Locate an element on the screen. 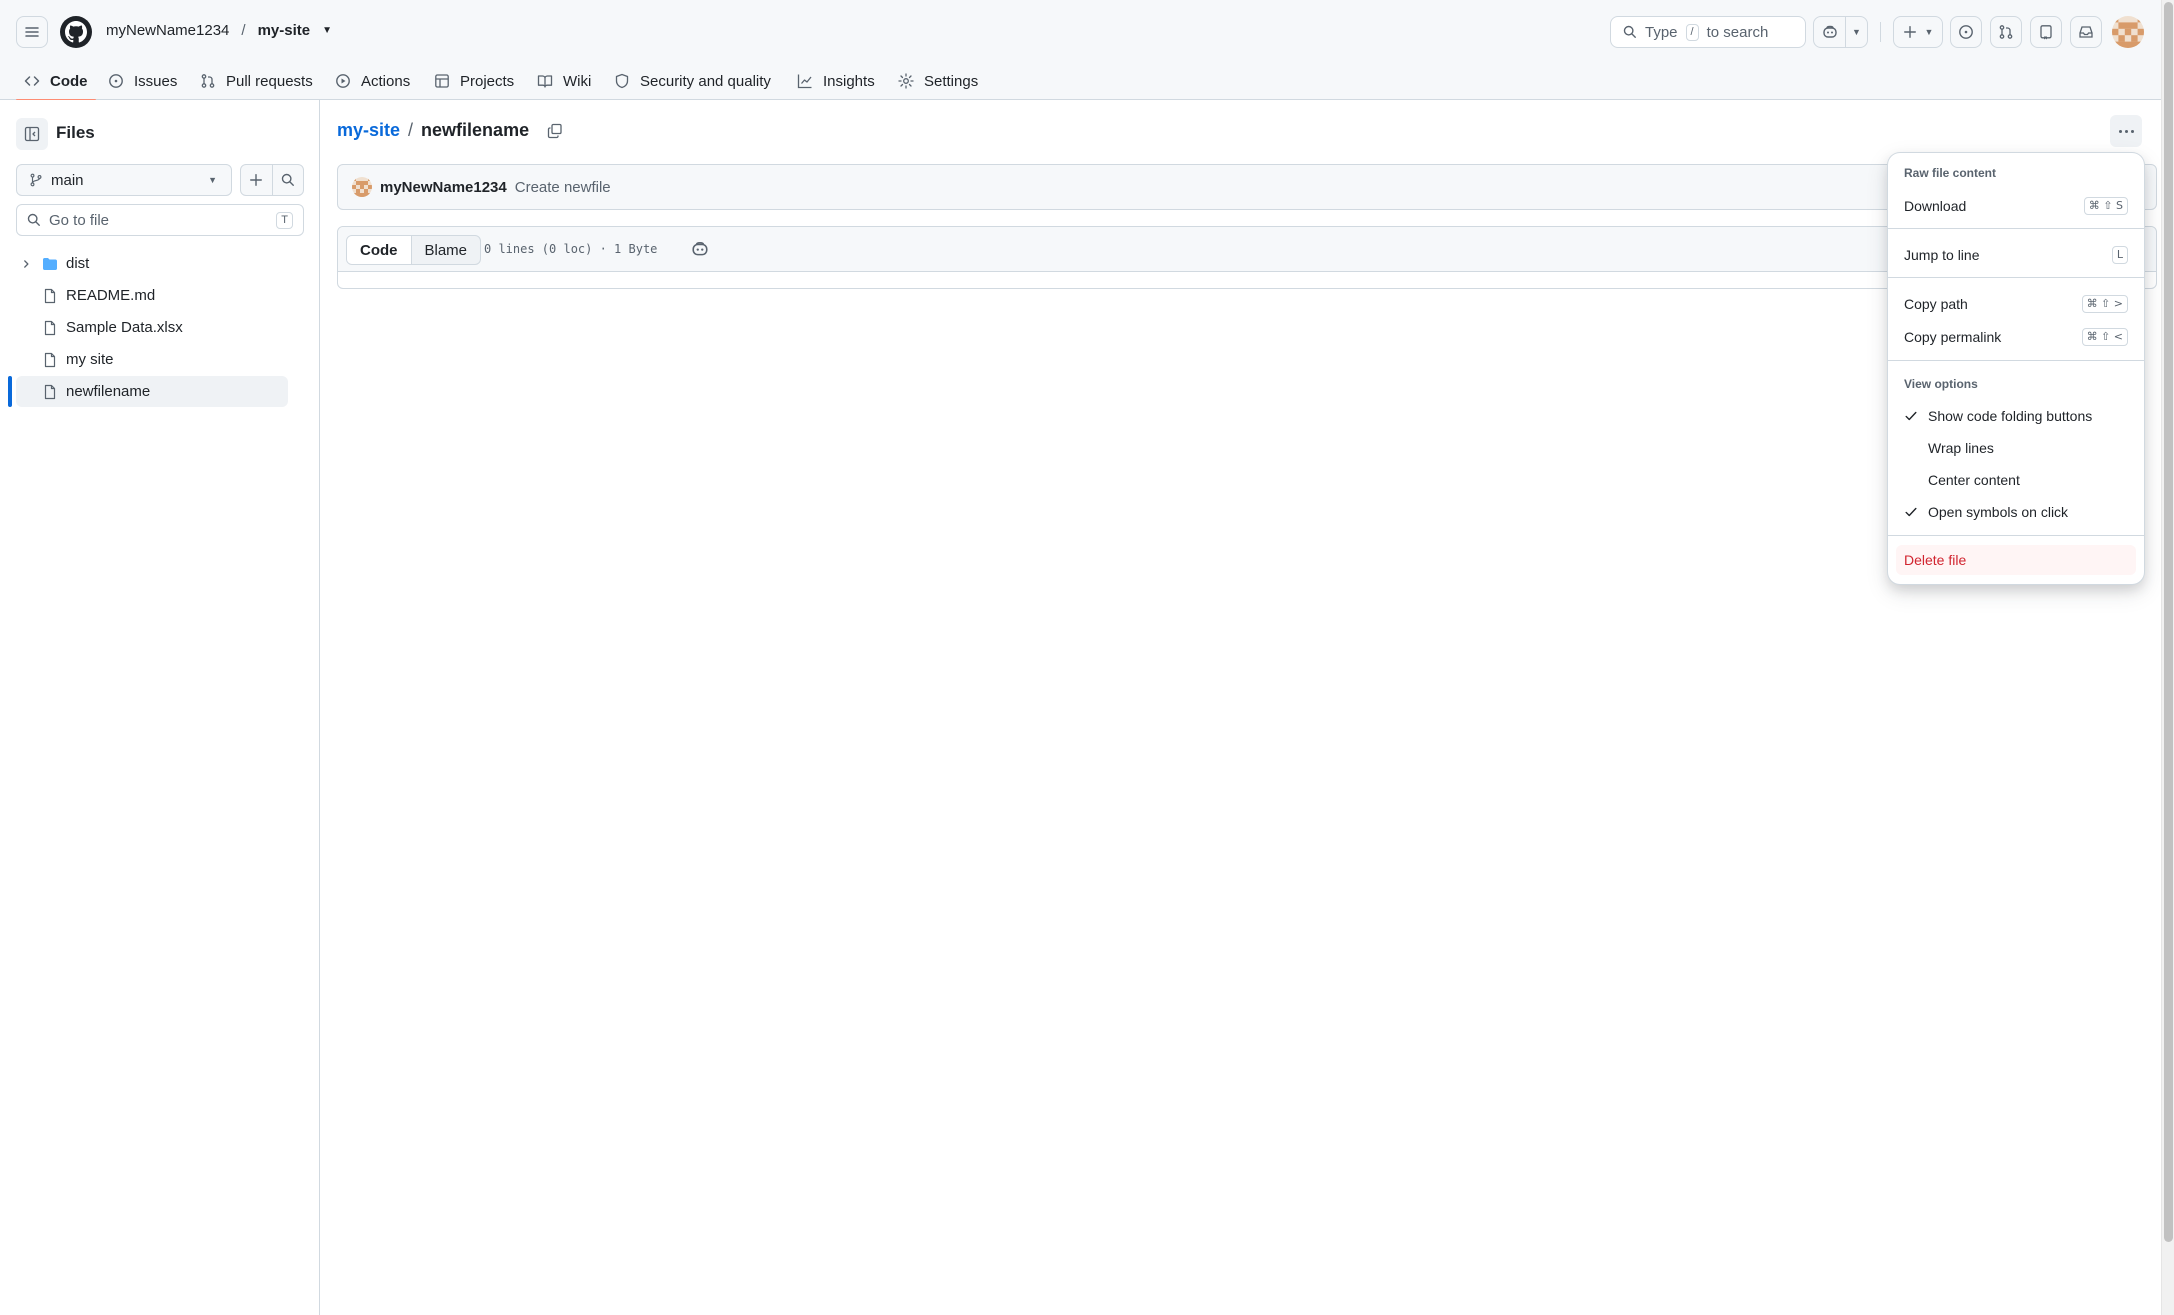 The height and width of the screenshot is (1315, 2174). menu-copy-path: Copy path ⌘ ⇧ > is located at coordinates (2016, 304).